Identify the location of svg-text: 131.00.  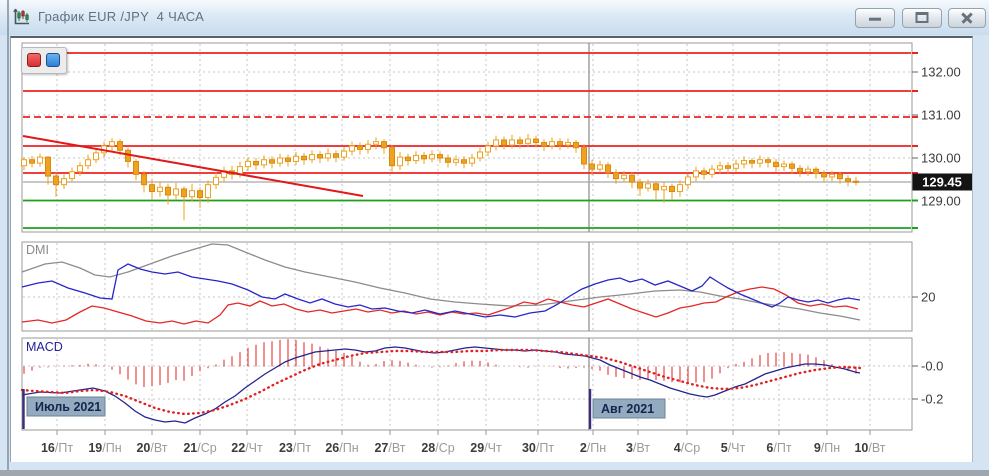
(941, 115).